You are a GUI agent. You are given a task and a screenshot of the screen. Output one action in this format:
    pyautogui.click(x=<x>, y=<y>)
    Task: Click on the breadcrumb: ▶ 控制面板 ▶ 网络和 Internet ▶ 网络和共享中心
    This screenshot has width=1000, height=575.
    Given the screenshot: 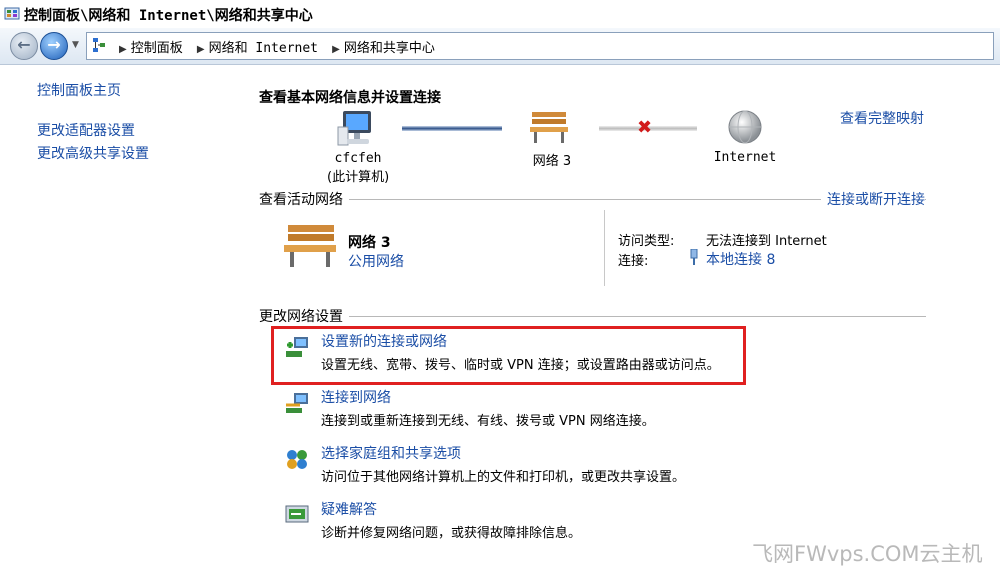 What is the action you would take?
    pyautogui.click(x=276, y=46)
    